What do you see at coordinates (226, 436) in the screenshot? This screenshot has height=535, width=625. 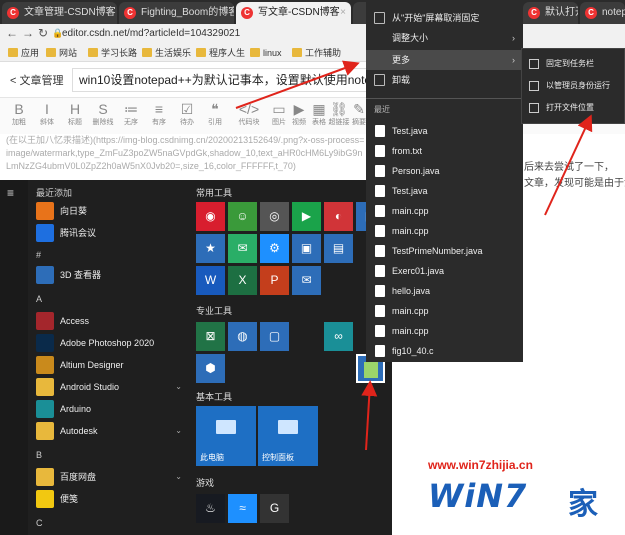 I see `this-pc-tile: 此电脑` at bounding box center [226, 436].